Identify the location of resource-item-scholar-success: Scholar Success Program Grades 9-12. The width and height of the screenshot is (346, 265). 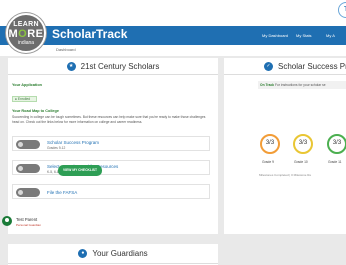
(111, 143).